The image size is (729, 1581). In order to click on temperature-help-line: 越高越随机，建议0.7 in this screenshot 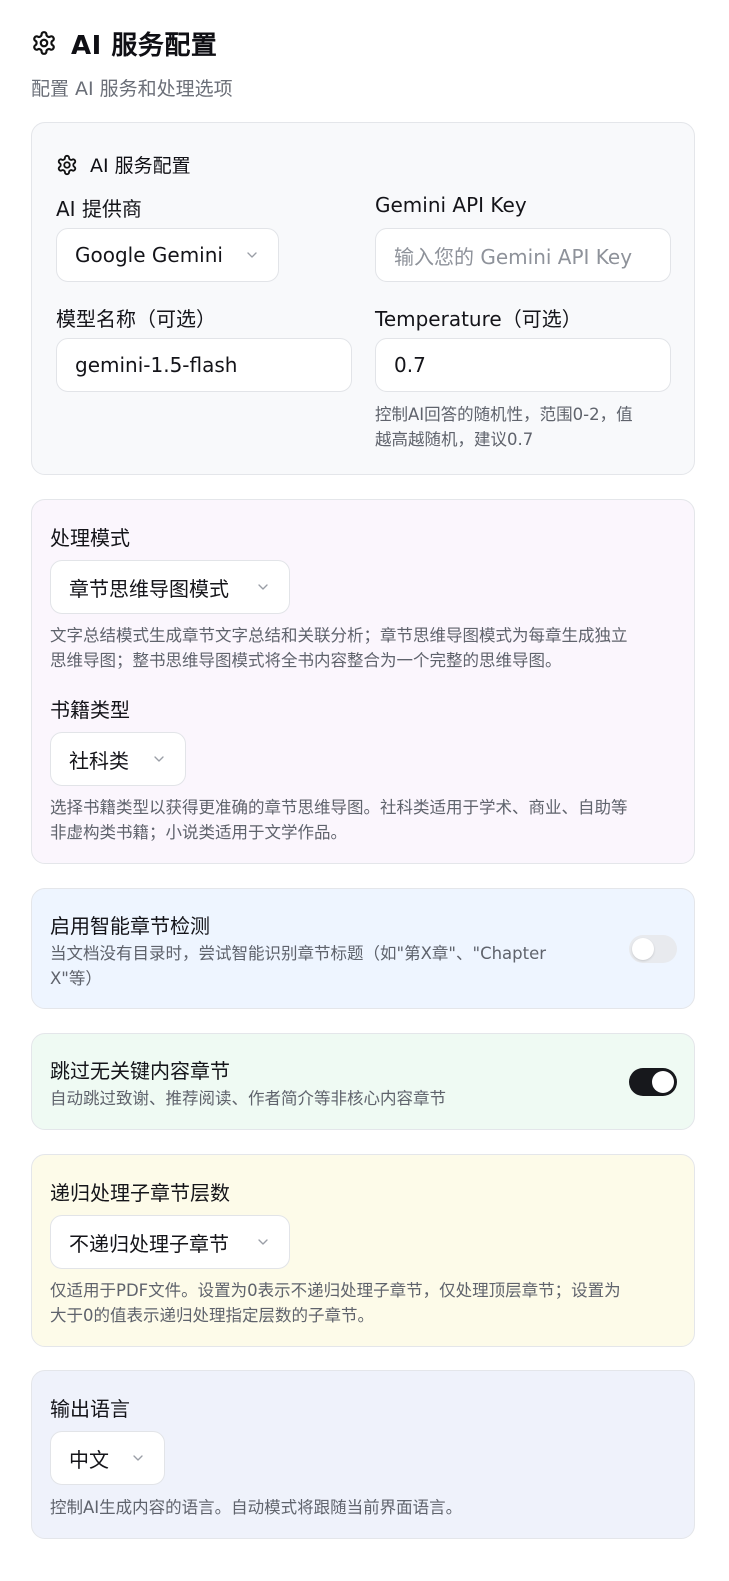, I will do `click(454, 439)`.